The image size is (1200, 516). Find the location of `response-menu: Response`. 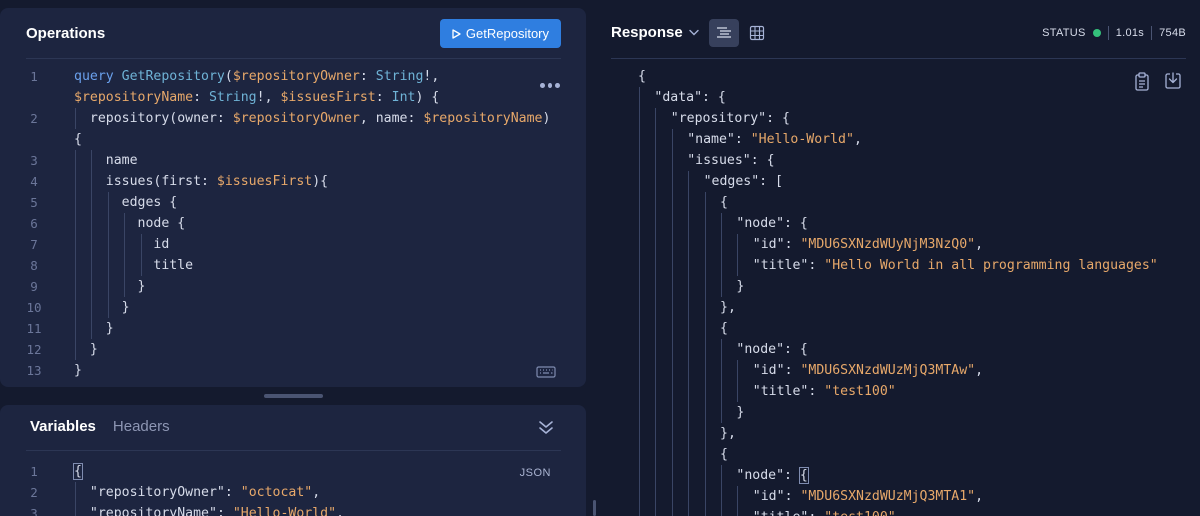

response-menu: Response is located at coordinates (655, 32).